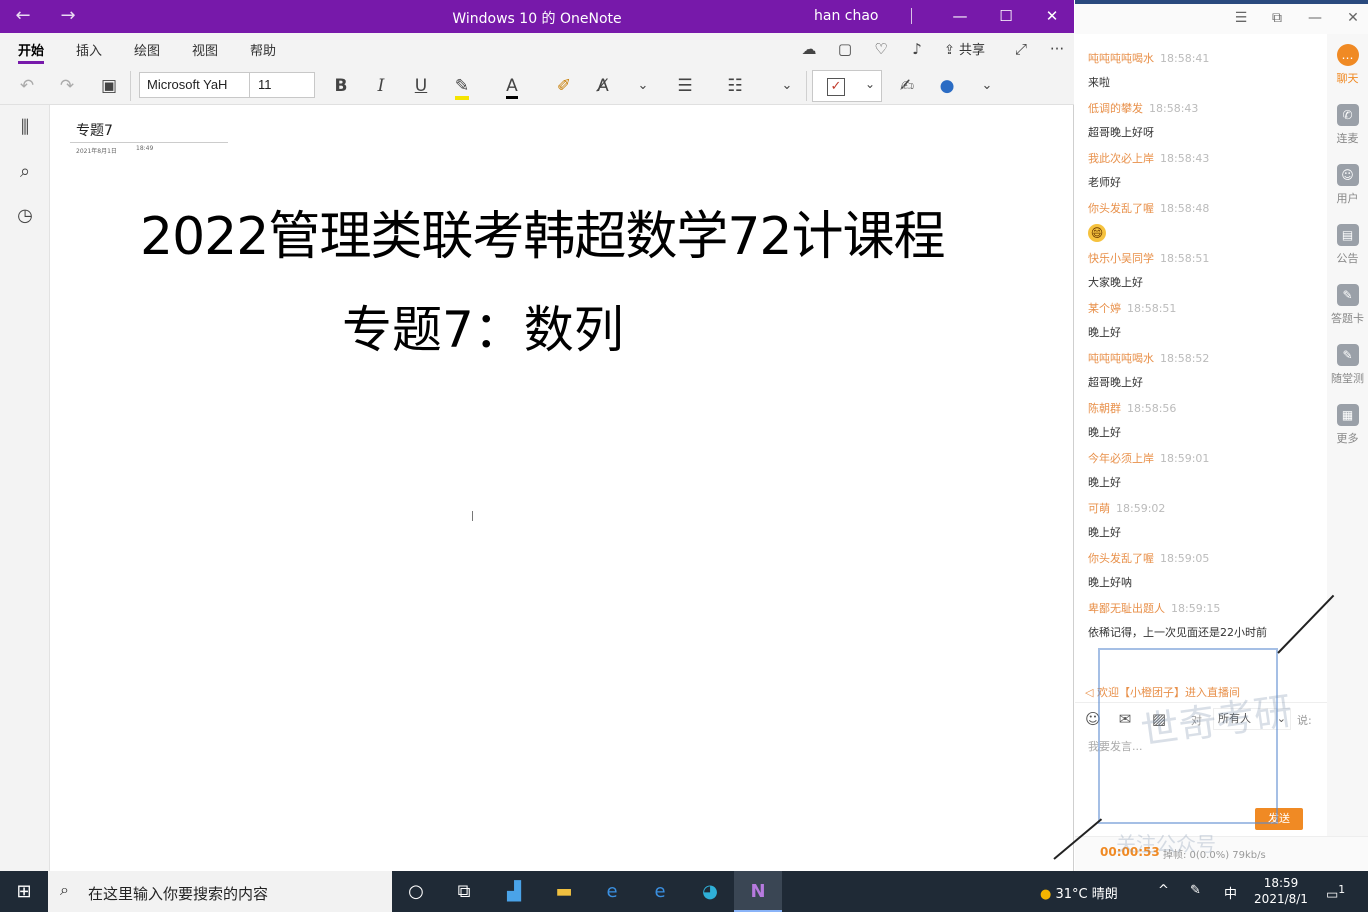 The image size is (1368, 912). Describe the element at coordinates (845, 49) in the screenshot. I see `page-icon: ▢` at that location.